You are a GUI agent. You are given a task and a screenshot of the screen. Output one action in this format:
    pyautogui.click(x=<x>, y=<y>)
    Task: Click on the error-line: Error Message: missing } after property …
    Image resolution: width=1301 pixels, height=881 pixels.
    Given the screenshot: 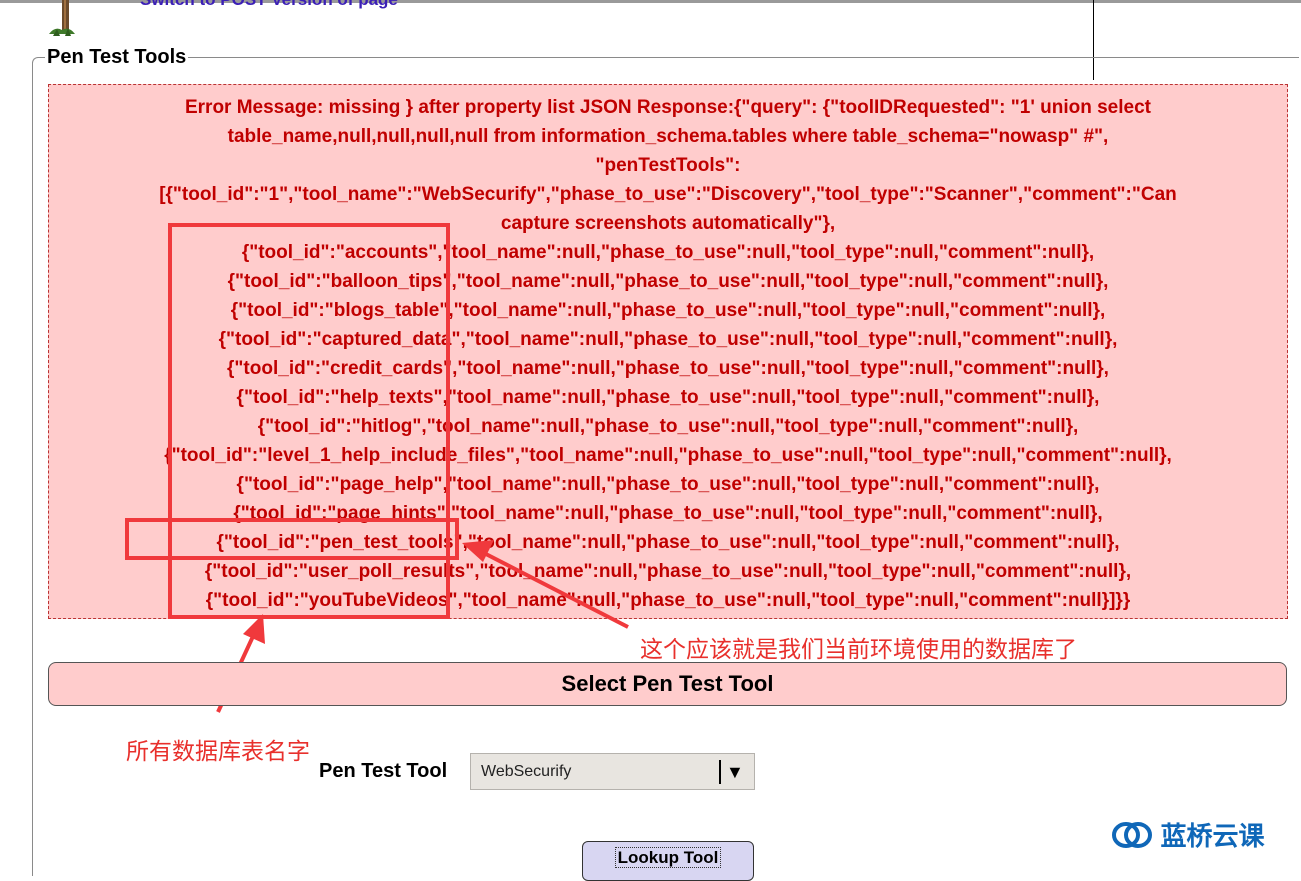 What is the action you would take?
    pyautogui.click(x=667, y=107)
    